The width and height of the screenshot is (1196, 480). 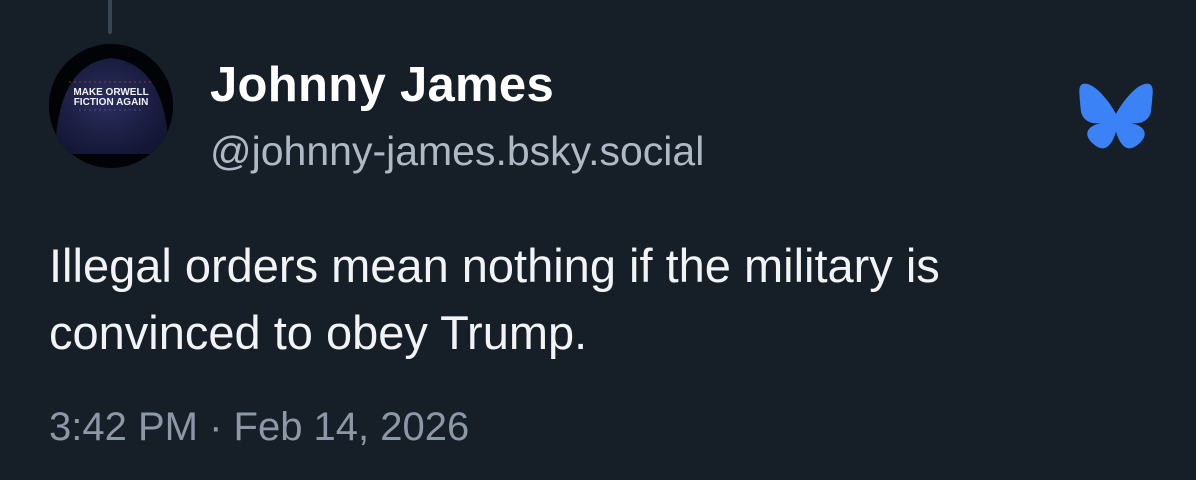 I want to click on author-handle: @johnny-james.bsky.social, so click(x=457, y=151).